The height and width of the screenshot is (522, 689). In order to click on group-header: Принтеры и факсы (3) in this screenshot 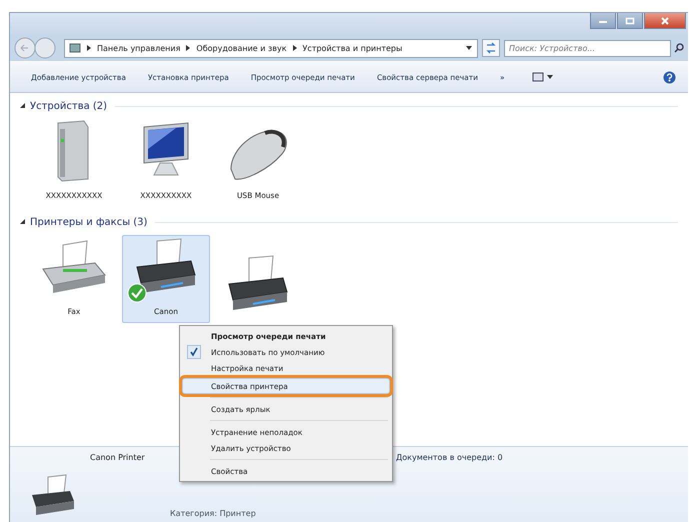, I will do `click(89, 222)`.